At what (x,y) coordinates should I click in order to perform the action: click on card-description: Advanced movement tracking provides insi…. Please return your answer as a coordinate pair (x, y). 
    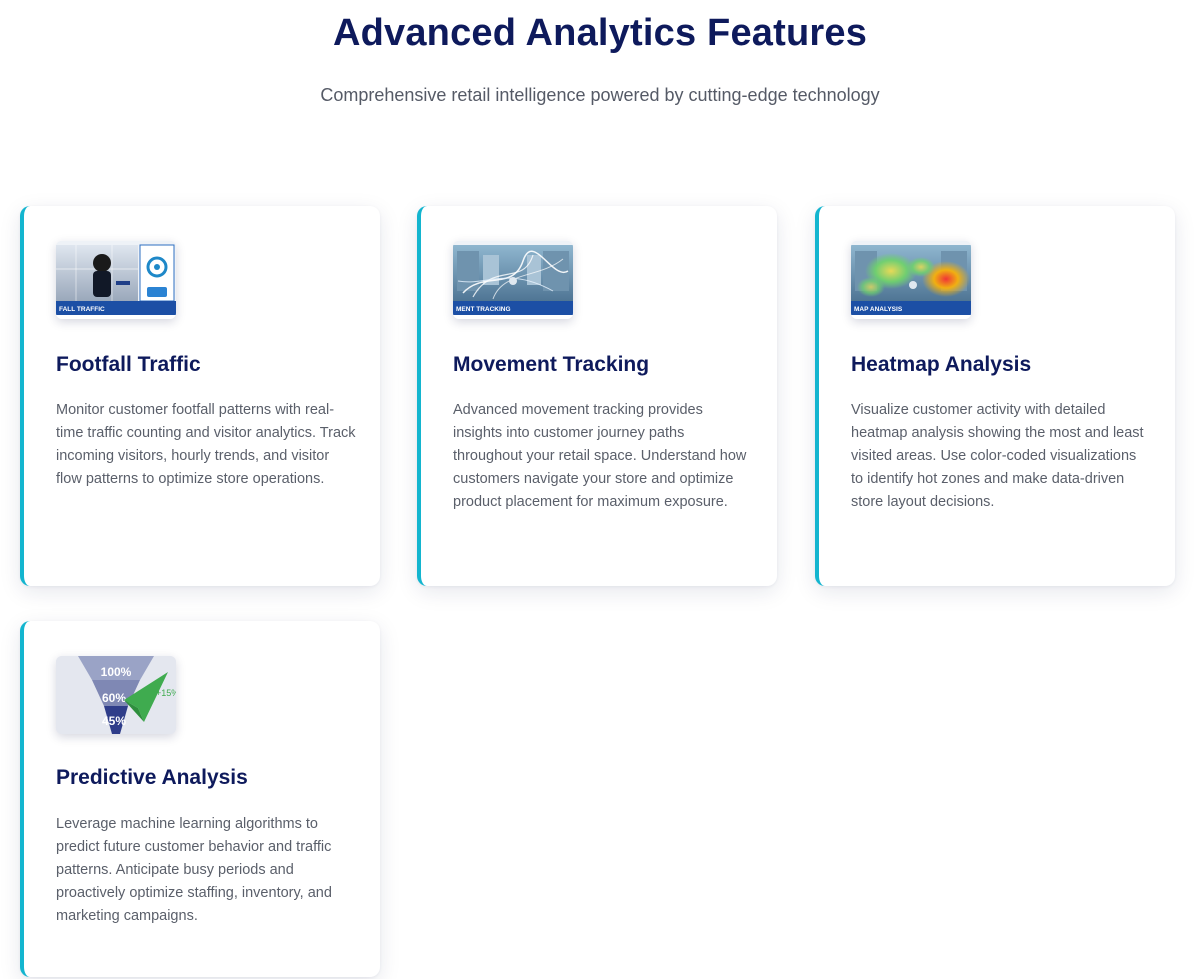
    Looking at the image, I should click on (600, 456).